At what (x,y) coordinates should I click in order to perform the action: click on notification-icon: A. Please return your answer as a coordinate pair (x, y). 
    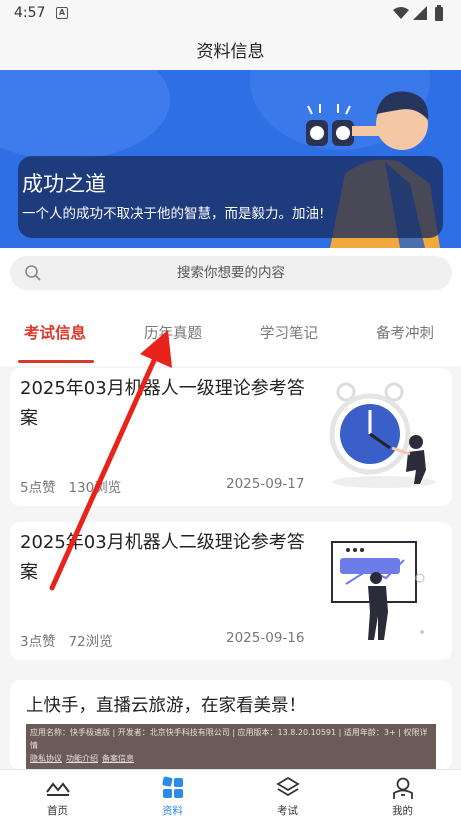
    Looking at the image, I should click on (62, 13).